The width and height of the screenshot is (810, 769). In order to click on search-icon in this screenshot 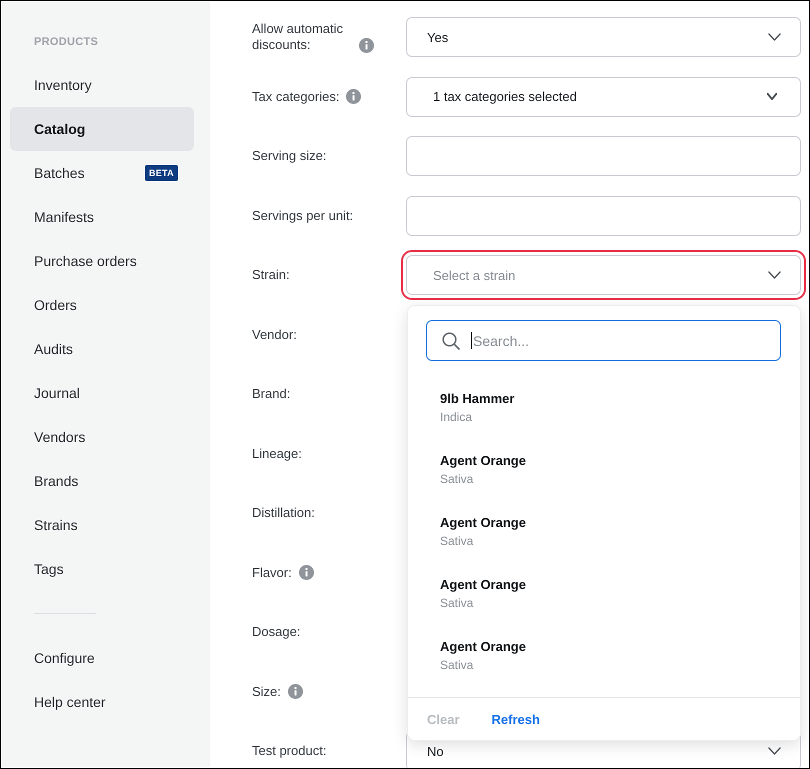, I will do `click(451, 341)`.